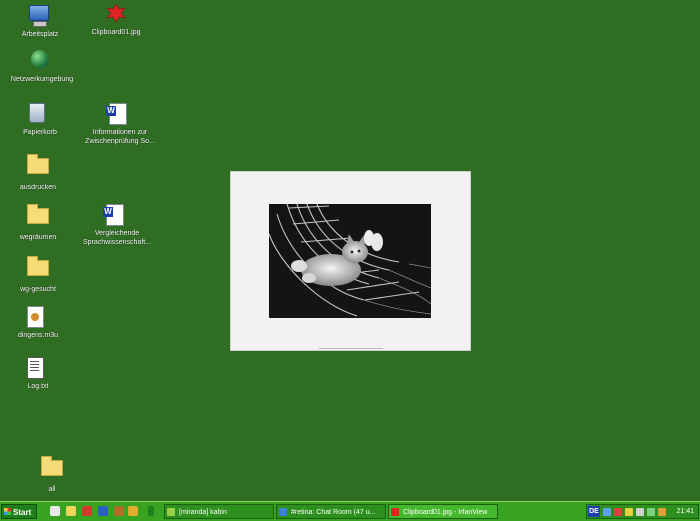  I want to click on taskbar-item-irfanview: Clipboard01.jpg - IrfanView, so click(443, 511).